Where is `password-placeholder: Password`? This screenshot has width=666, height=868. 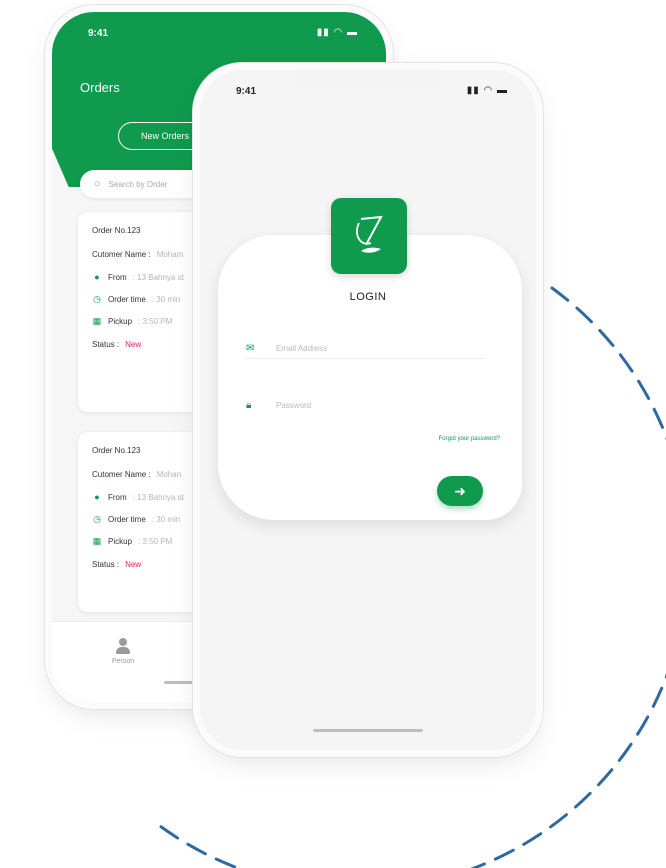
password-placeholder: Password is located at coordinates (294, 405).